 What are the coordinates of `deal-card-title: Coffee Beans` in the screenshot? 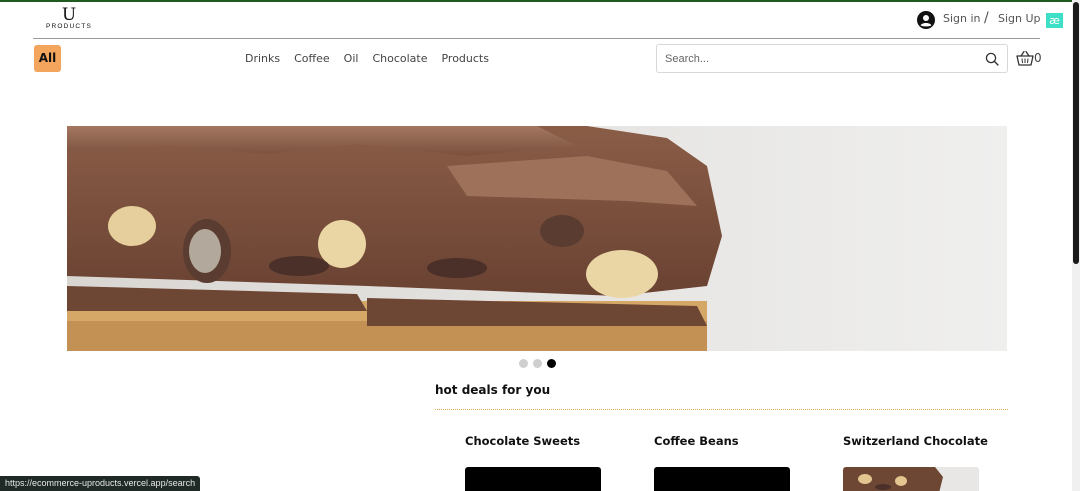 It's located at (696, 441).